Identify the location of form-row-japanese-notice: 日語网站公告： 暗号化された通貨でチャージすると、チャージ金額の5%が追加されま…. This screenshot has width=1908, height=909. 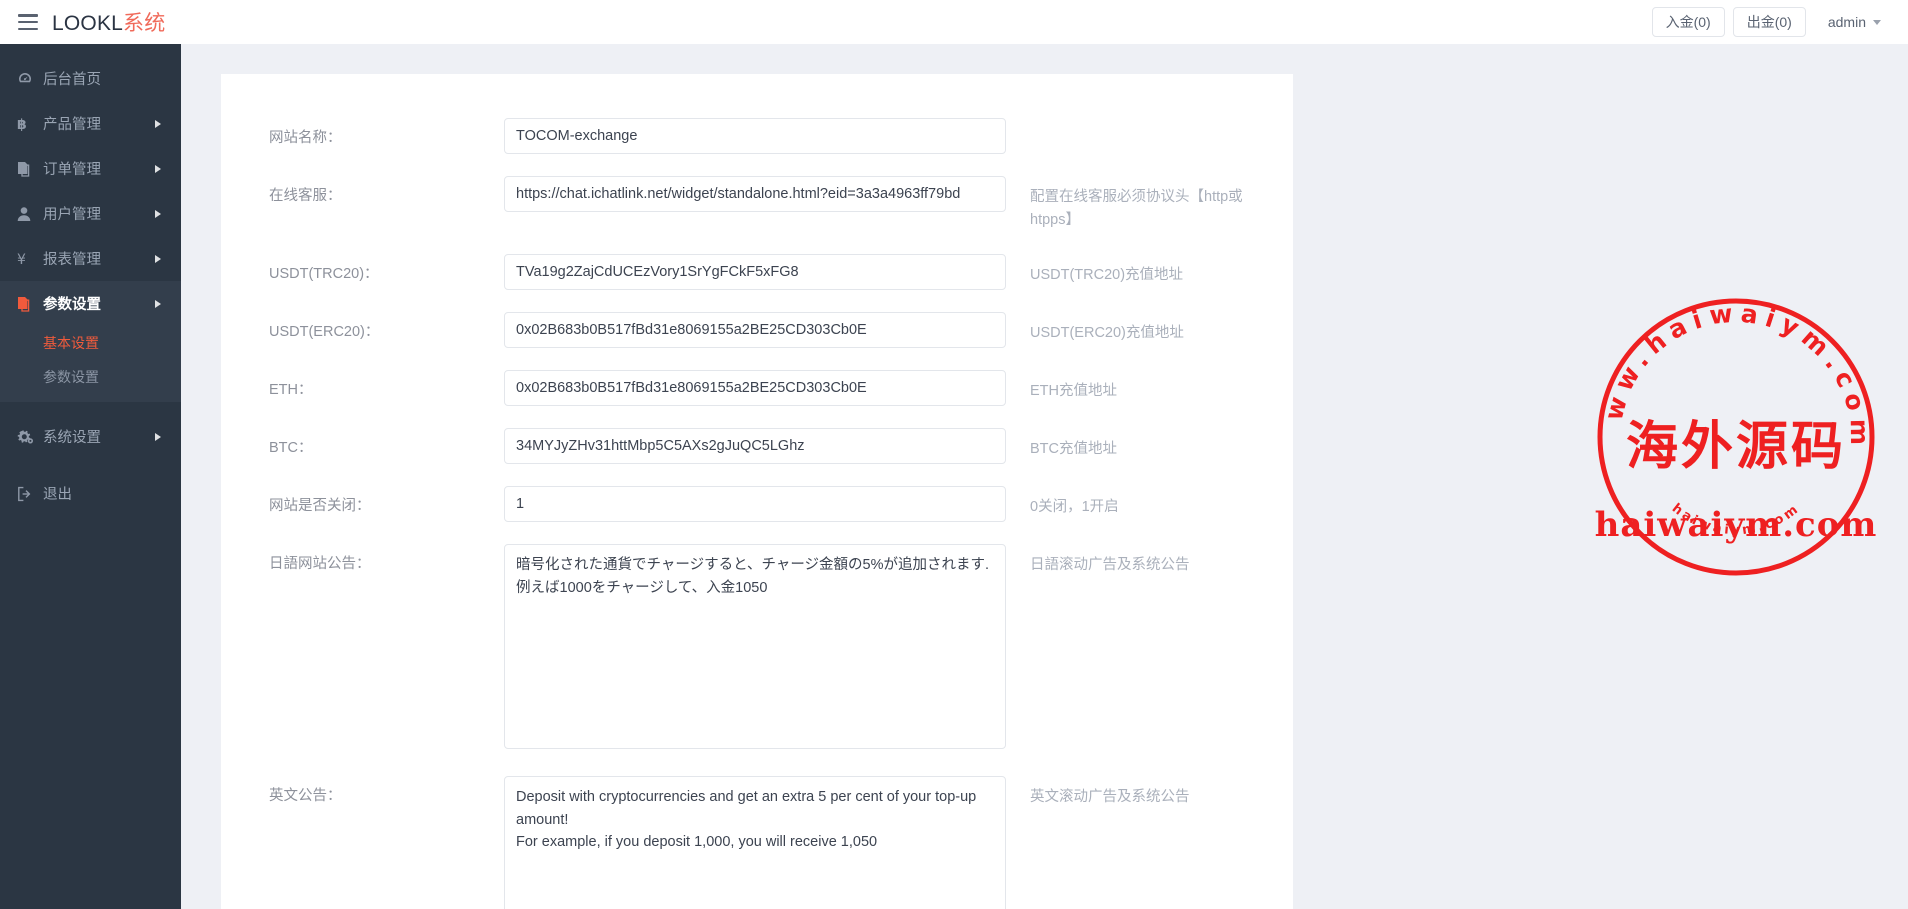
(757, 649).